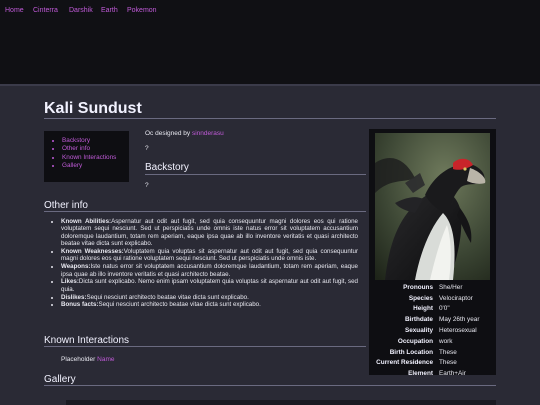  What do you see at coordinates (66, 205) in the screenshot?
I see `other-info-heading: Other info` at bounding box center [66, 205].